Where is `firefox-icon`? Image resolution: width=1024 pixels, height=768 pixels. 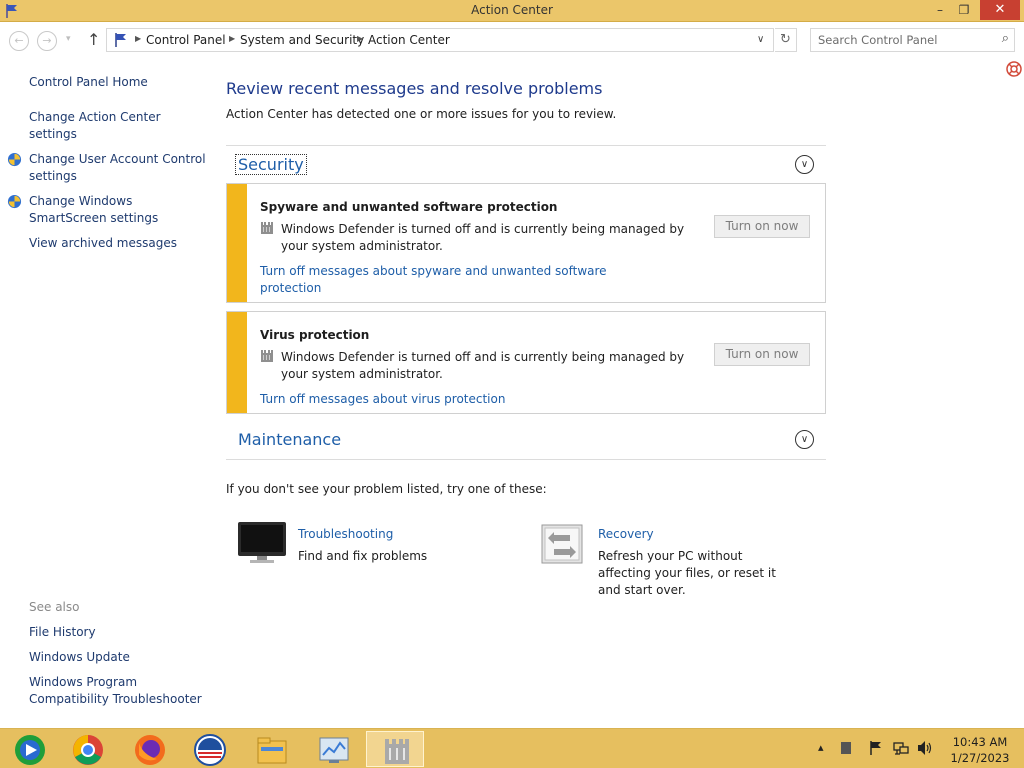
firefox-icon is located at coordinates (150, 750).